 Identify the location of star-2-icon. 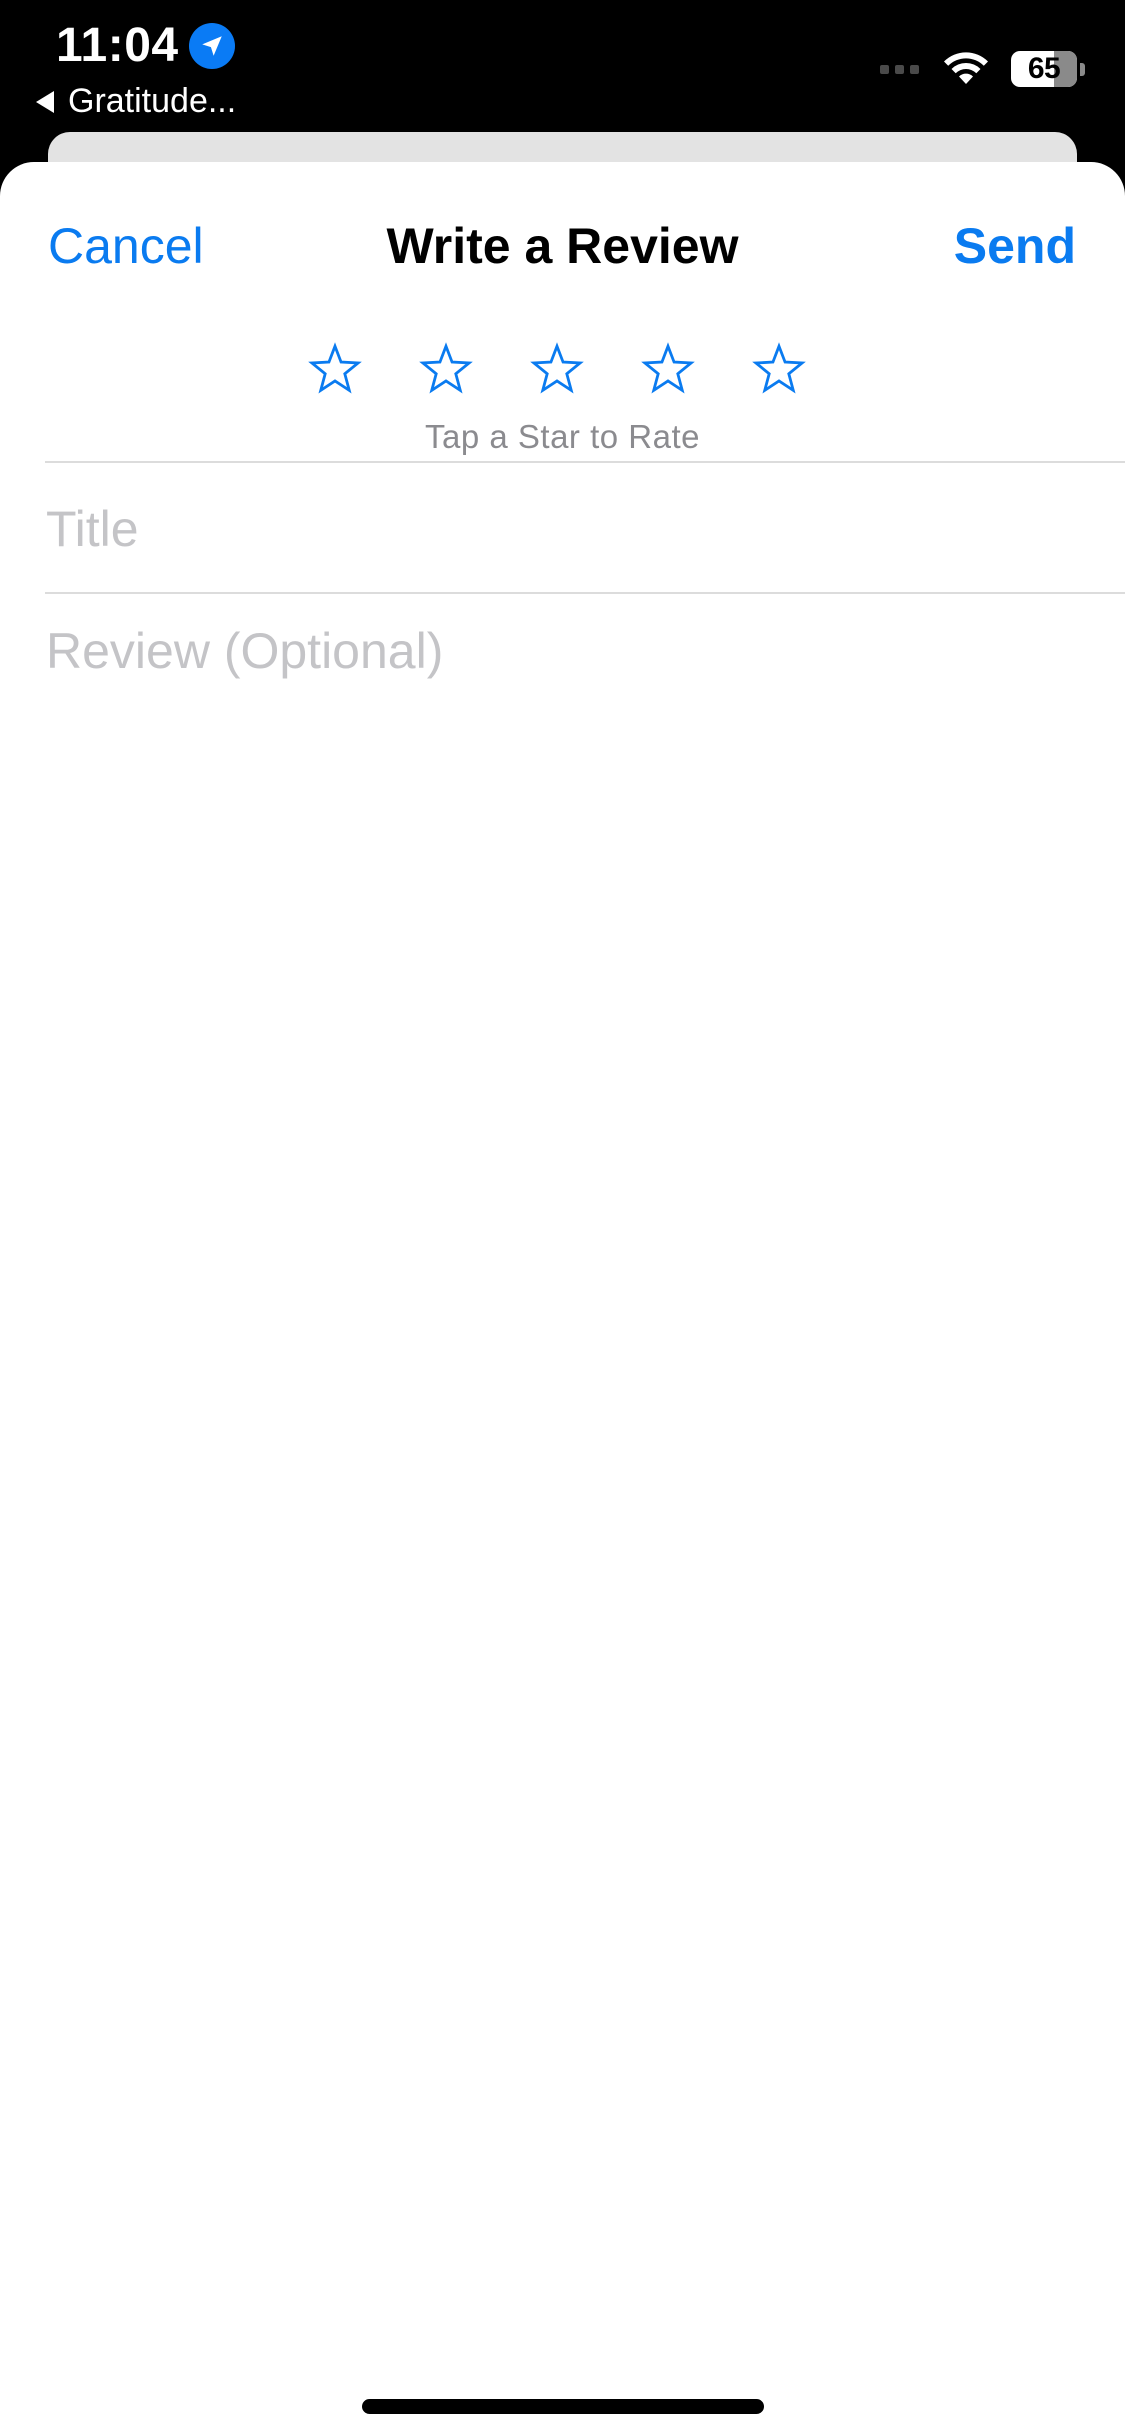
(446, 370).